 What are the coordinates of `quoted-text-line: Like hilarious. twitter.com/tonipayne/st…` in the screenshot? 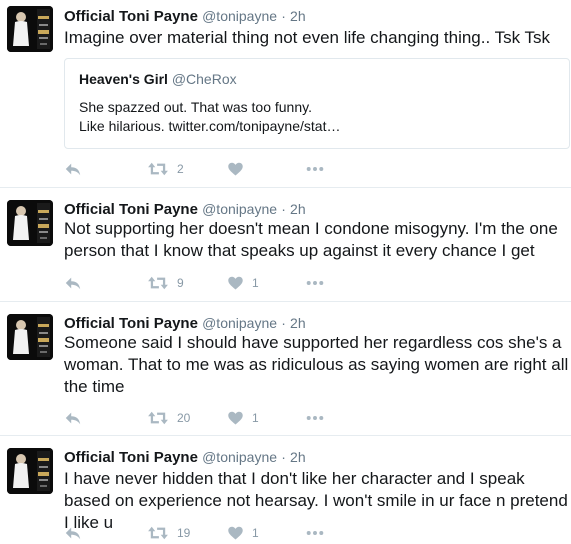 It's located at (210, 126).